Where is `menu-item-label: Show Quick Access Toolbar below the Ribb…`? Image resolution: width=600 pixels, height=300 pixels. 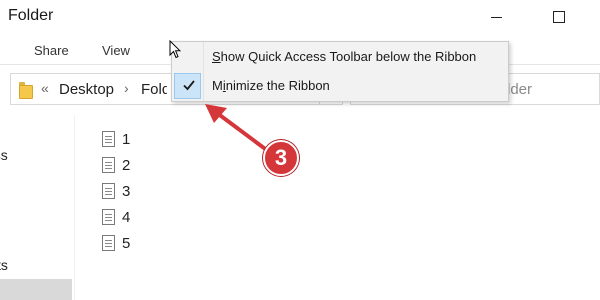 menu-item-label: Show Quick Access Toolbar below the Ribb… is located at coordinates (344, 56).